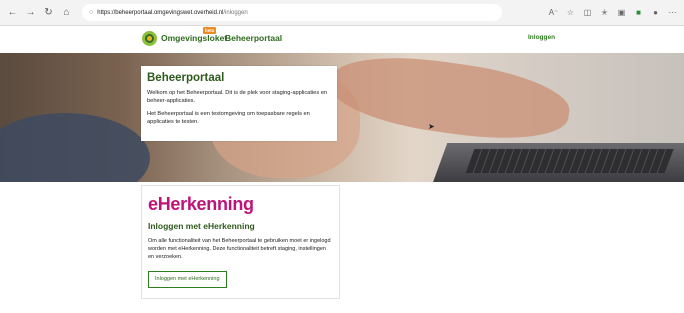  What do you see at coordinates (570, 12) in the screenshot?
I see `favorite-icon: ☆` at bounding box center [570, 12].